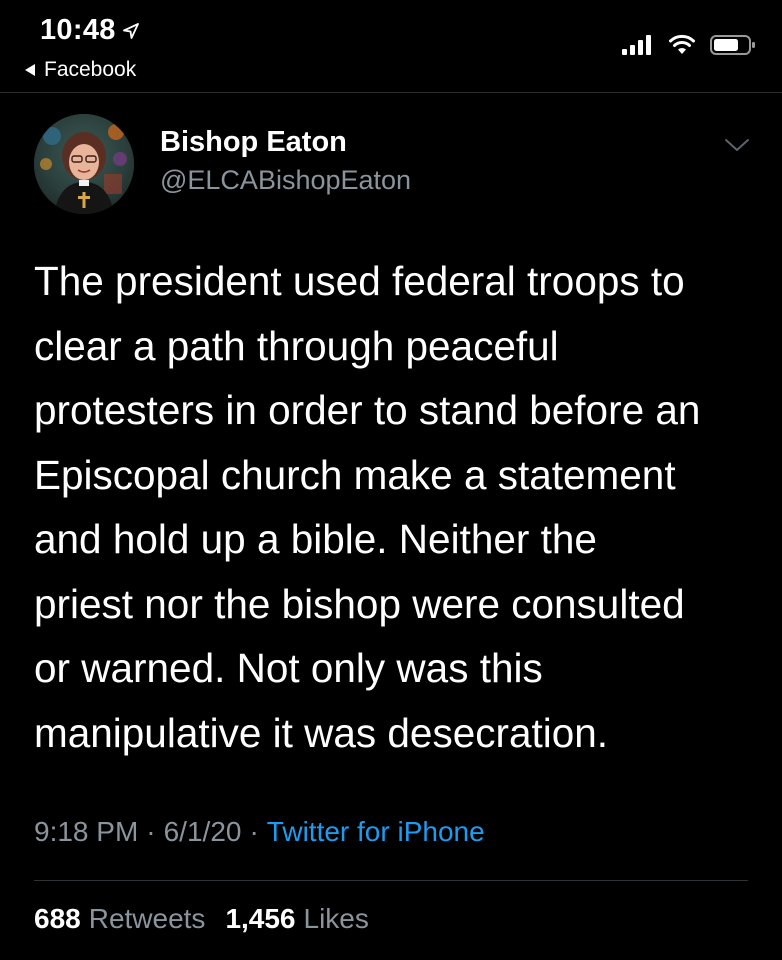 The width and height of the screenshot is (782, 960). Describe the element at coordinates (359, 281) in the screenshot. I see `tweet-text-line: The president used federal troops to` at that location.